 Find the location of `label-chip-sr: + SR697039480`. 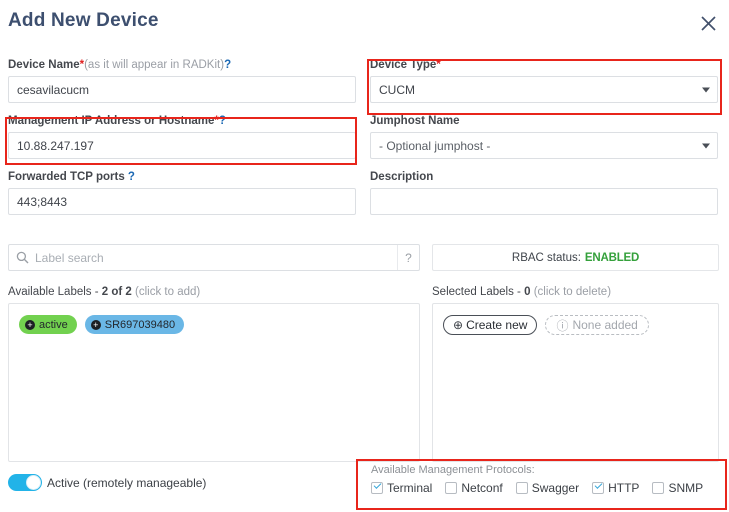

label-chip-sr: + SR697039480 is located at coordinates (134, 324).